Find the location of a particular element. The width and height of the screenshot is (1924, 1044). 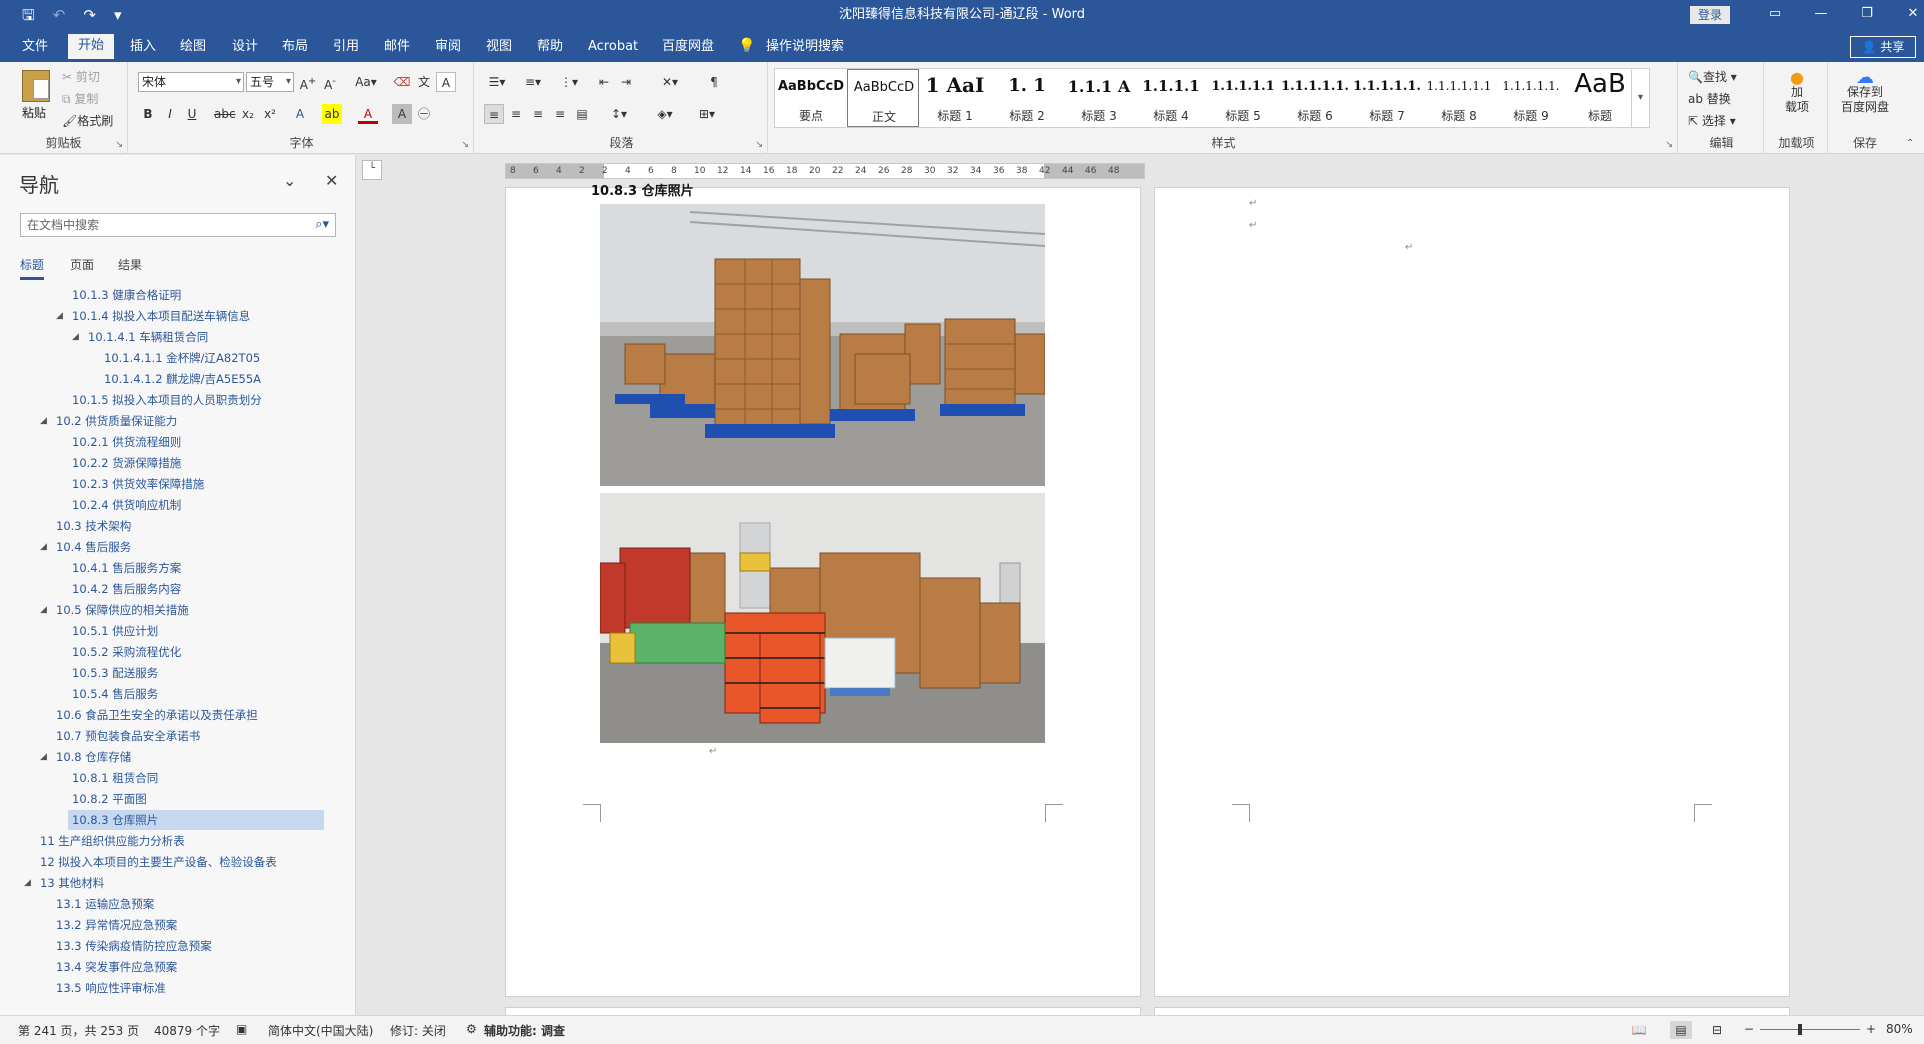

nav-tab-headings: 标题 is located at coordinates (32, 268).